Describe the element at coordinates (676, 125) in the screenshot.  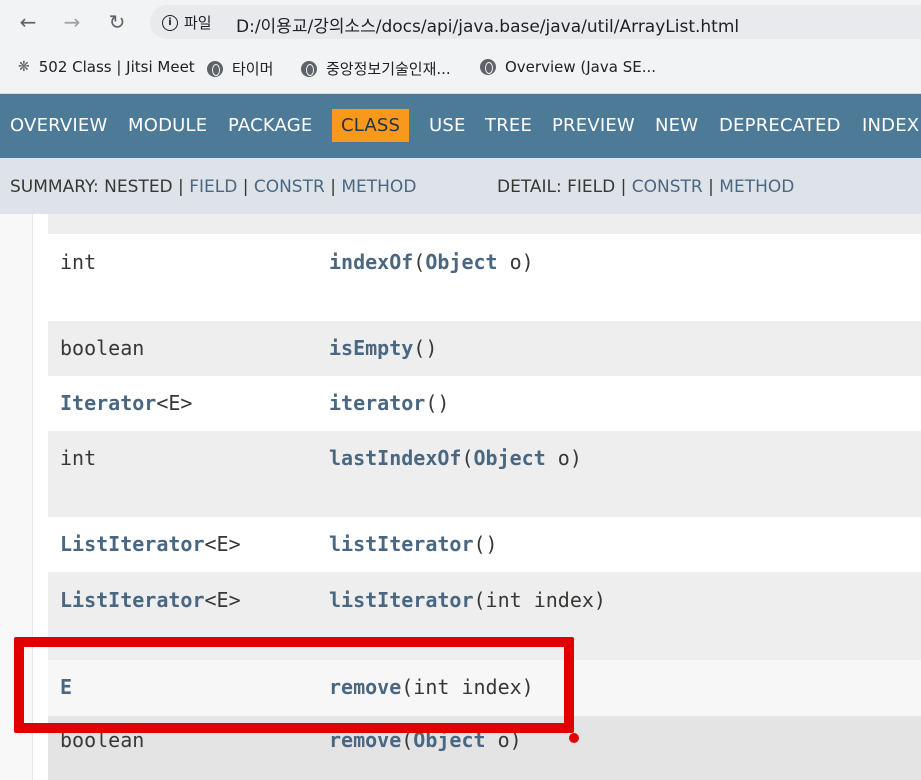
I see `nav-new: NEW` at that location.